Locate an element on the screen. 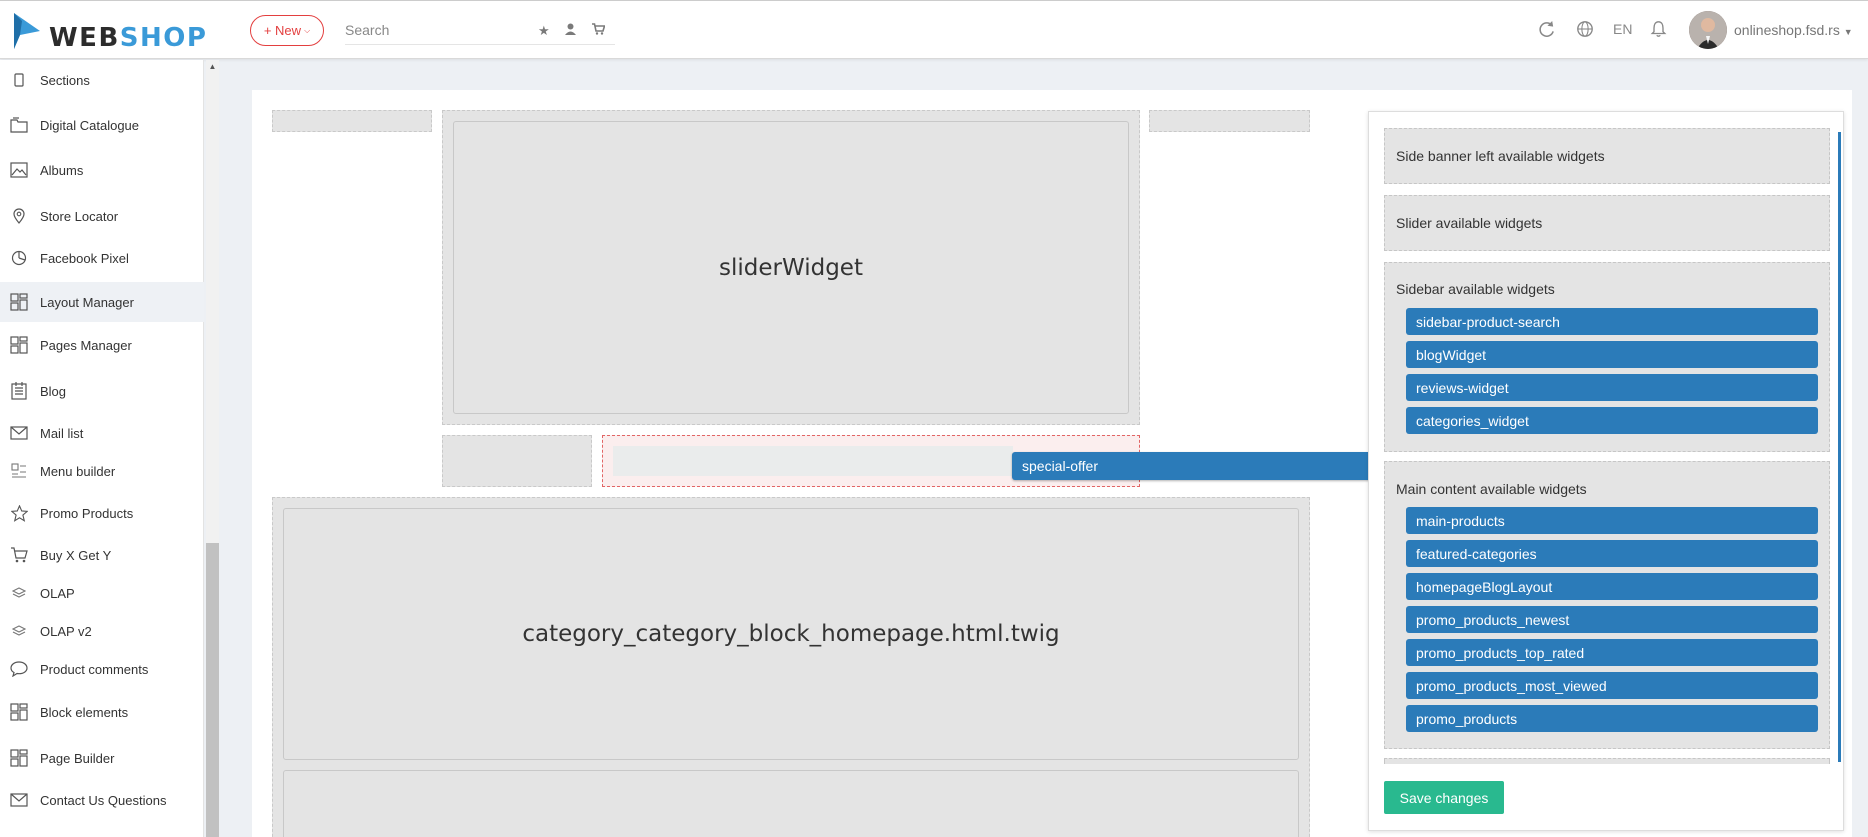 The width and height of the screenshot is (1868, 837). sidebar-item-page-builder: Page Builder is located at coordinates (102, 758).